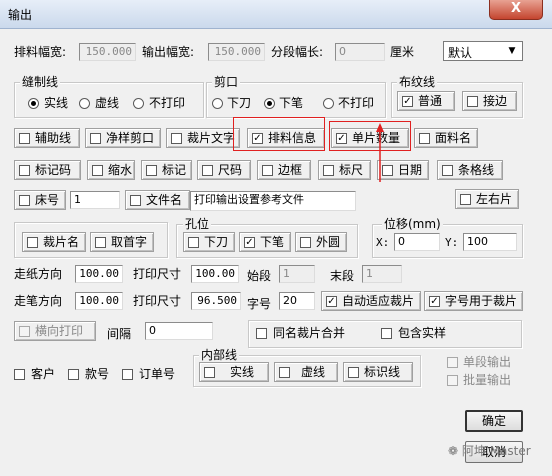 Image resolution: width=552 pixels, height=476 pixels. What do you see at coordinates (107, 52) in the screenshot?
I see `layout-width-field: 150.000` at bounding box center [107, 52].